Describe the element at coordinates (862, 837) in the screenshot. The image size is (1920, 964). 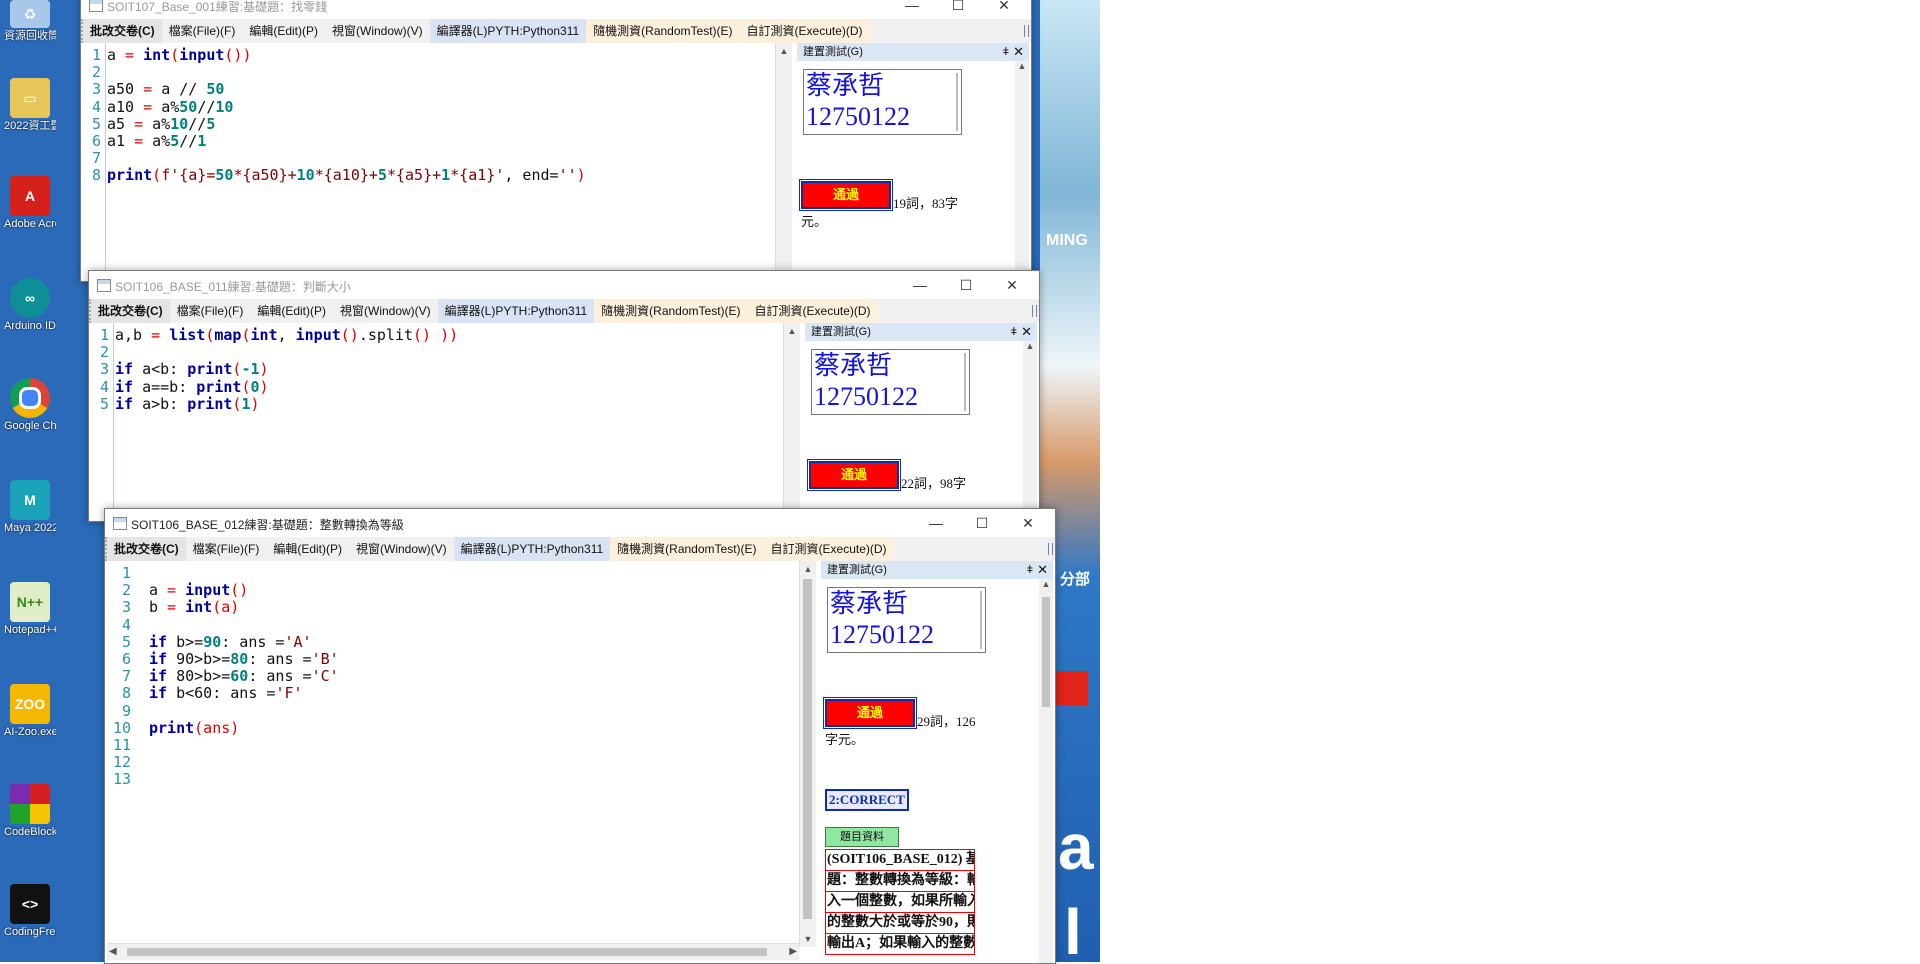
I see `question-info-button: 題目資料` at that location.